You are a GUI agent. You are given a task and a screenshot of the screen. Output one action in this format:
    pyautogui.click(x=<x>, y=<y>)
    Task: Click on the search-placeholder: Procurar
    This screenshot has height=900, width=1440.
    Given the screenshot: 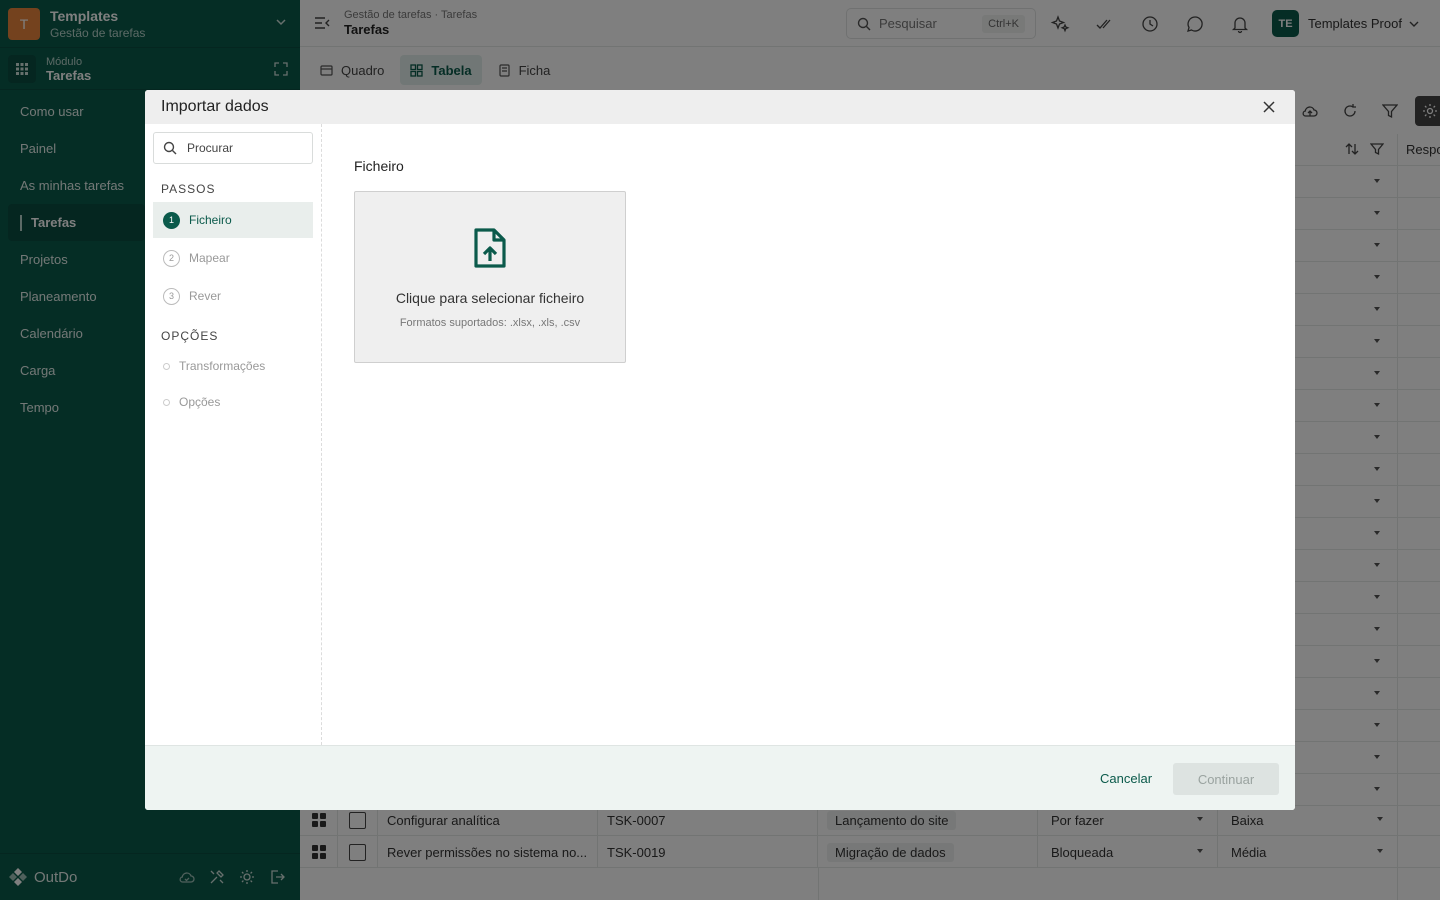 What is the action you would take?
    pyautogui.click(x=210, y=148)
    